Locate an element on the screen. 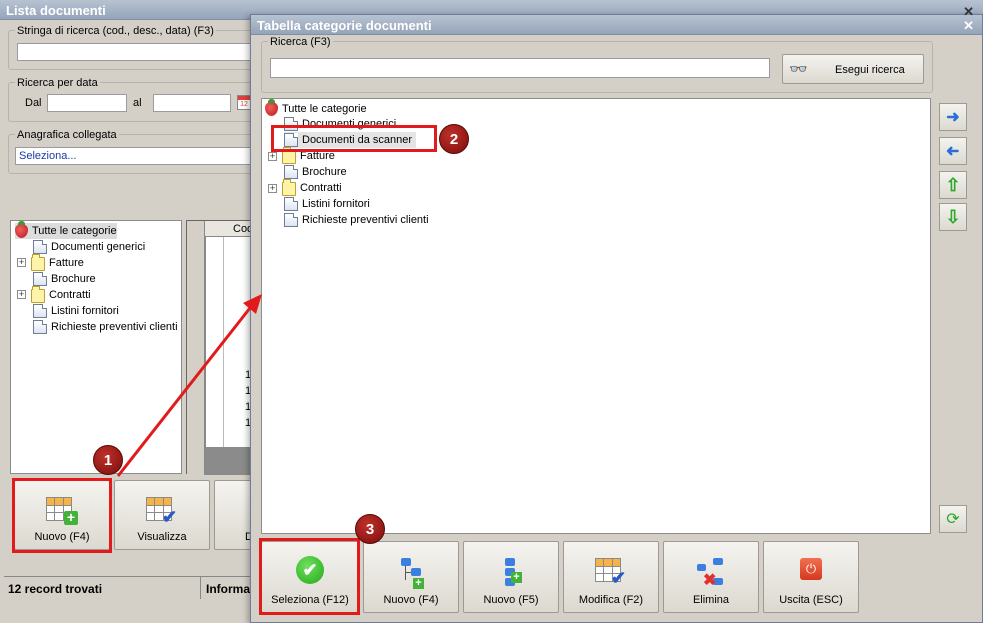 The height and width of the screenshot is (623, 983). annotation-arrow is located at coordinates (189, 385).